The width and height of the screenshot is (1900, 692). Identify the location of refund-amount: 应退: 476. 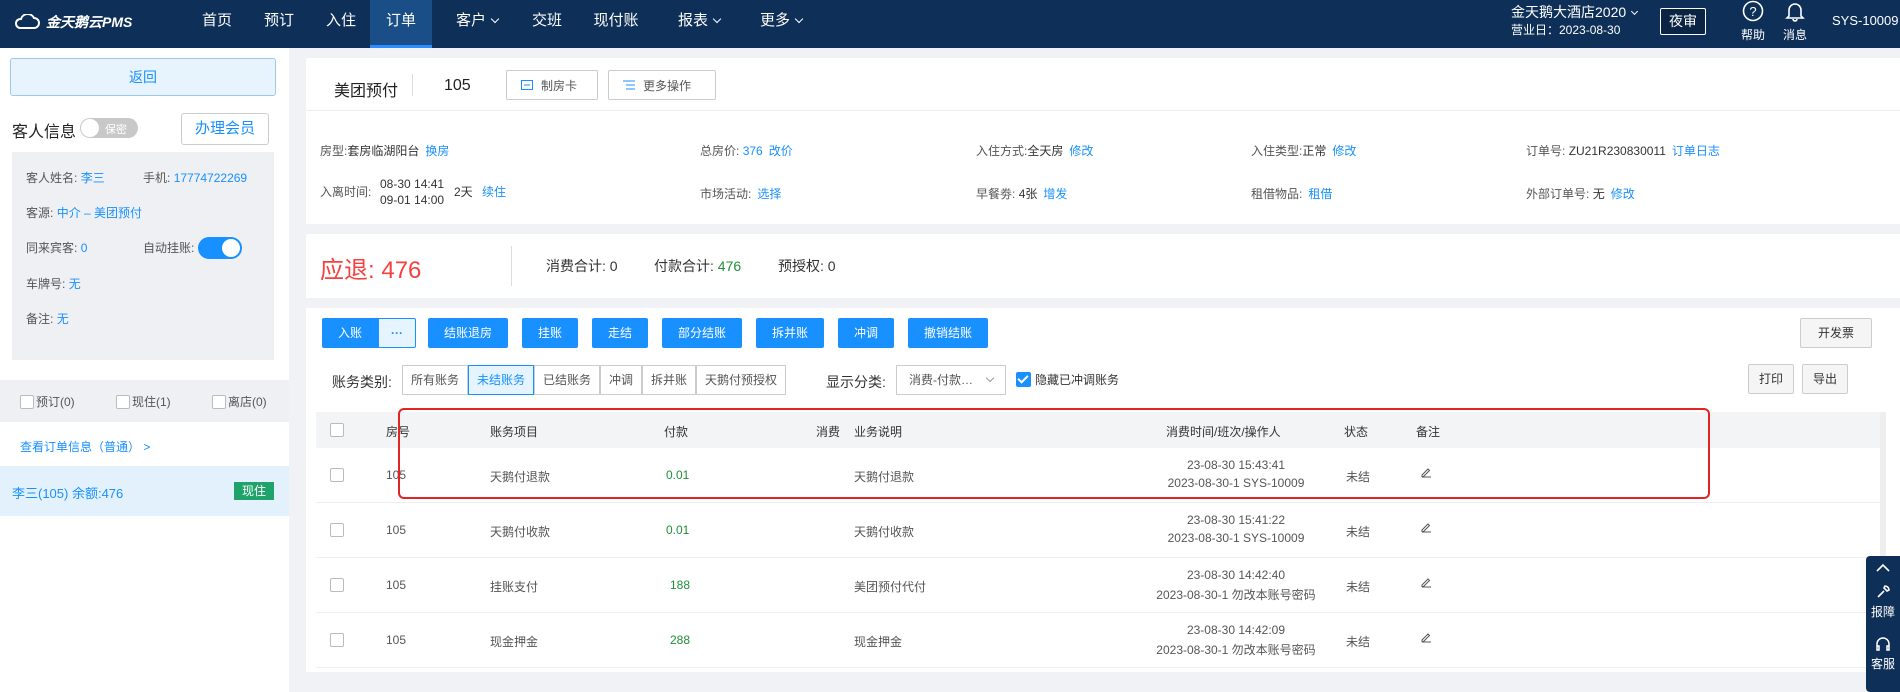
(371, 270).